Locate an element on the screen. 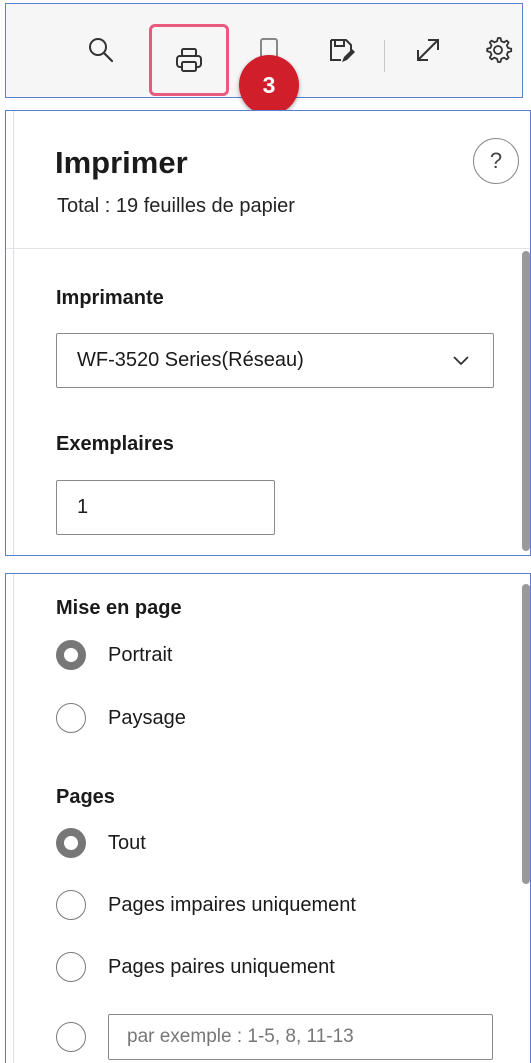 Image resolution: width=531 pixels, height=1063 pixels. radio-even-pages: Pages paires uniquement is located at coordinates (195, 967).